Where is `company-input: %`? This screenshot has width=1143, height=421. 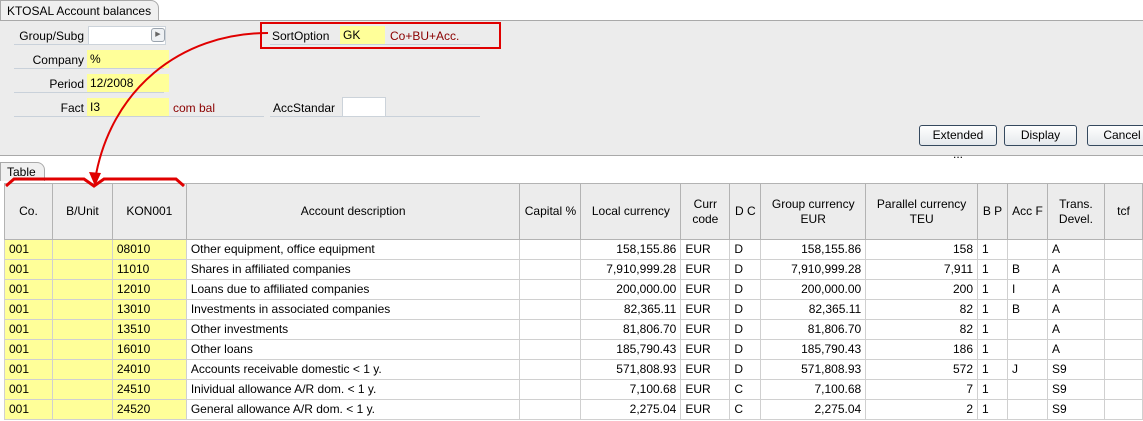
company-input: % is located at coordinates (128, 59).